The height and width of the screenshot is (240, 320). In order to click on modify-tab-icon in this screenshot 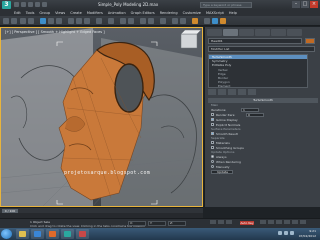, I will do `click(230, 32)`.